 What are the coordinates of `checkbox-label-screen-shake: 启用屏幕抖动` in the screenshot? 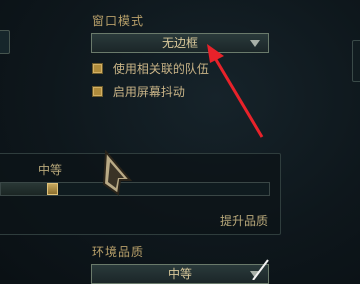 It's located at (148, 92).